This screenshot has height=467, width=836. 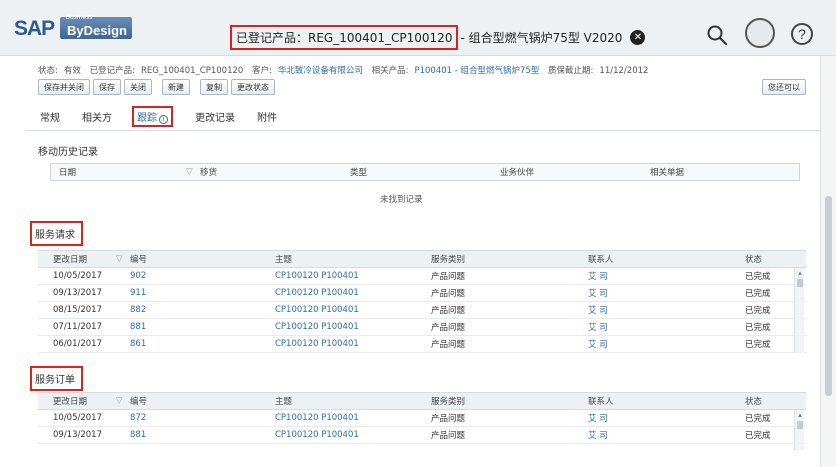 I want to click on user-avatar-icon, so click(x=760, y=33).